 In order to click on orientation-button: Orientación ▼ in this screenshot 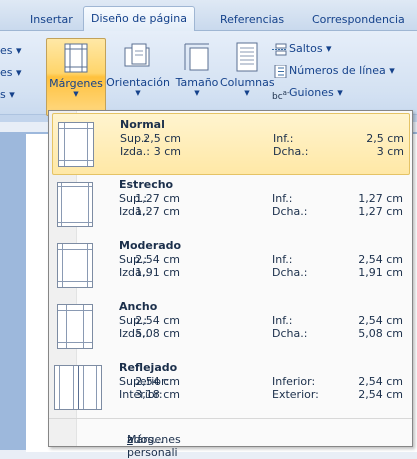, I will do `click(138, 76)`.